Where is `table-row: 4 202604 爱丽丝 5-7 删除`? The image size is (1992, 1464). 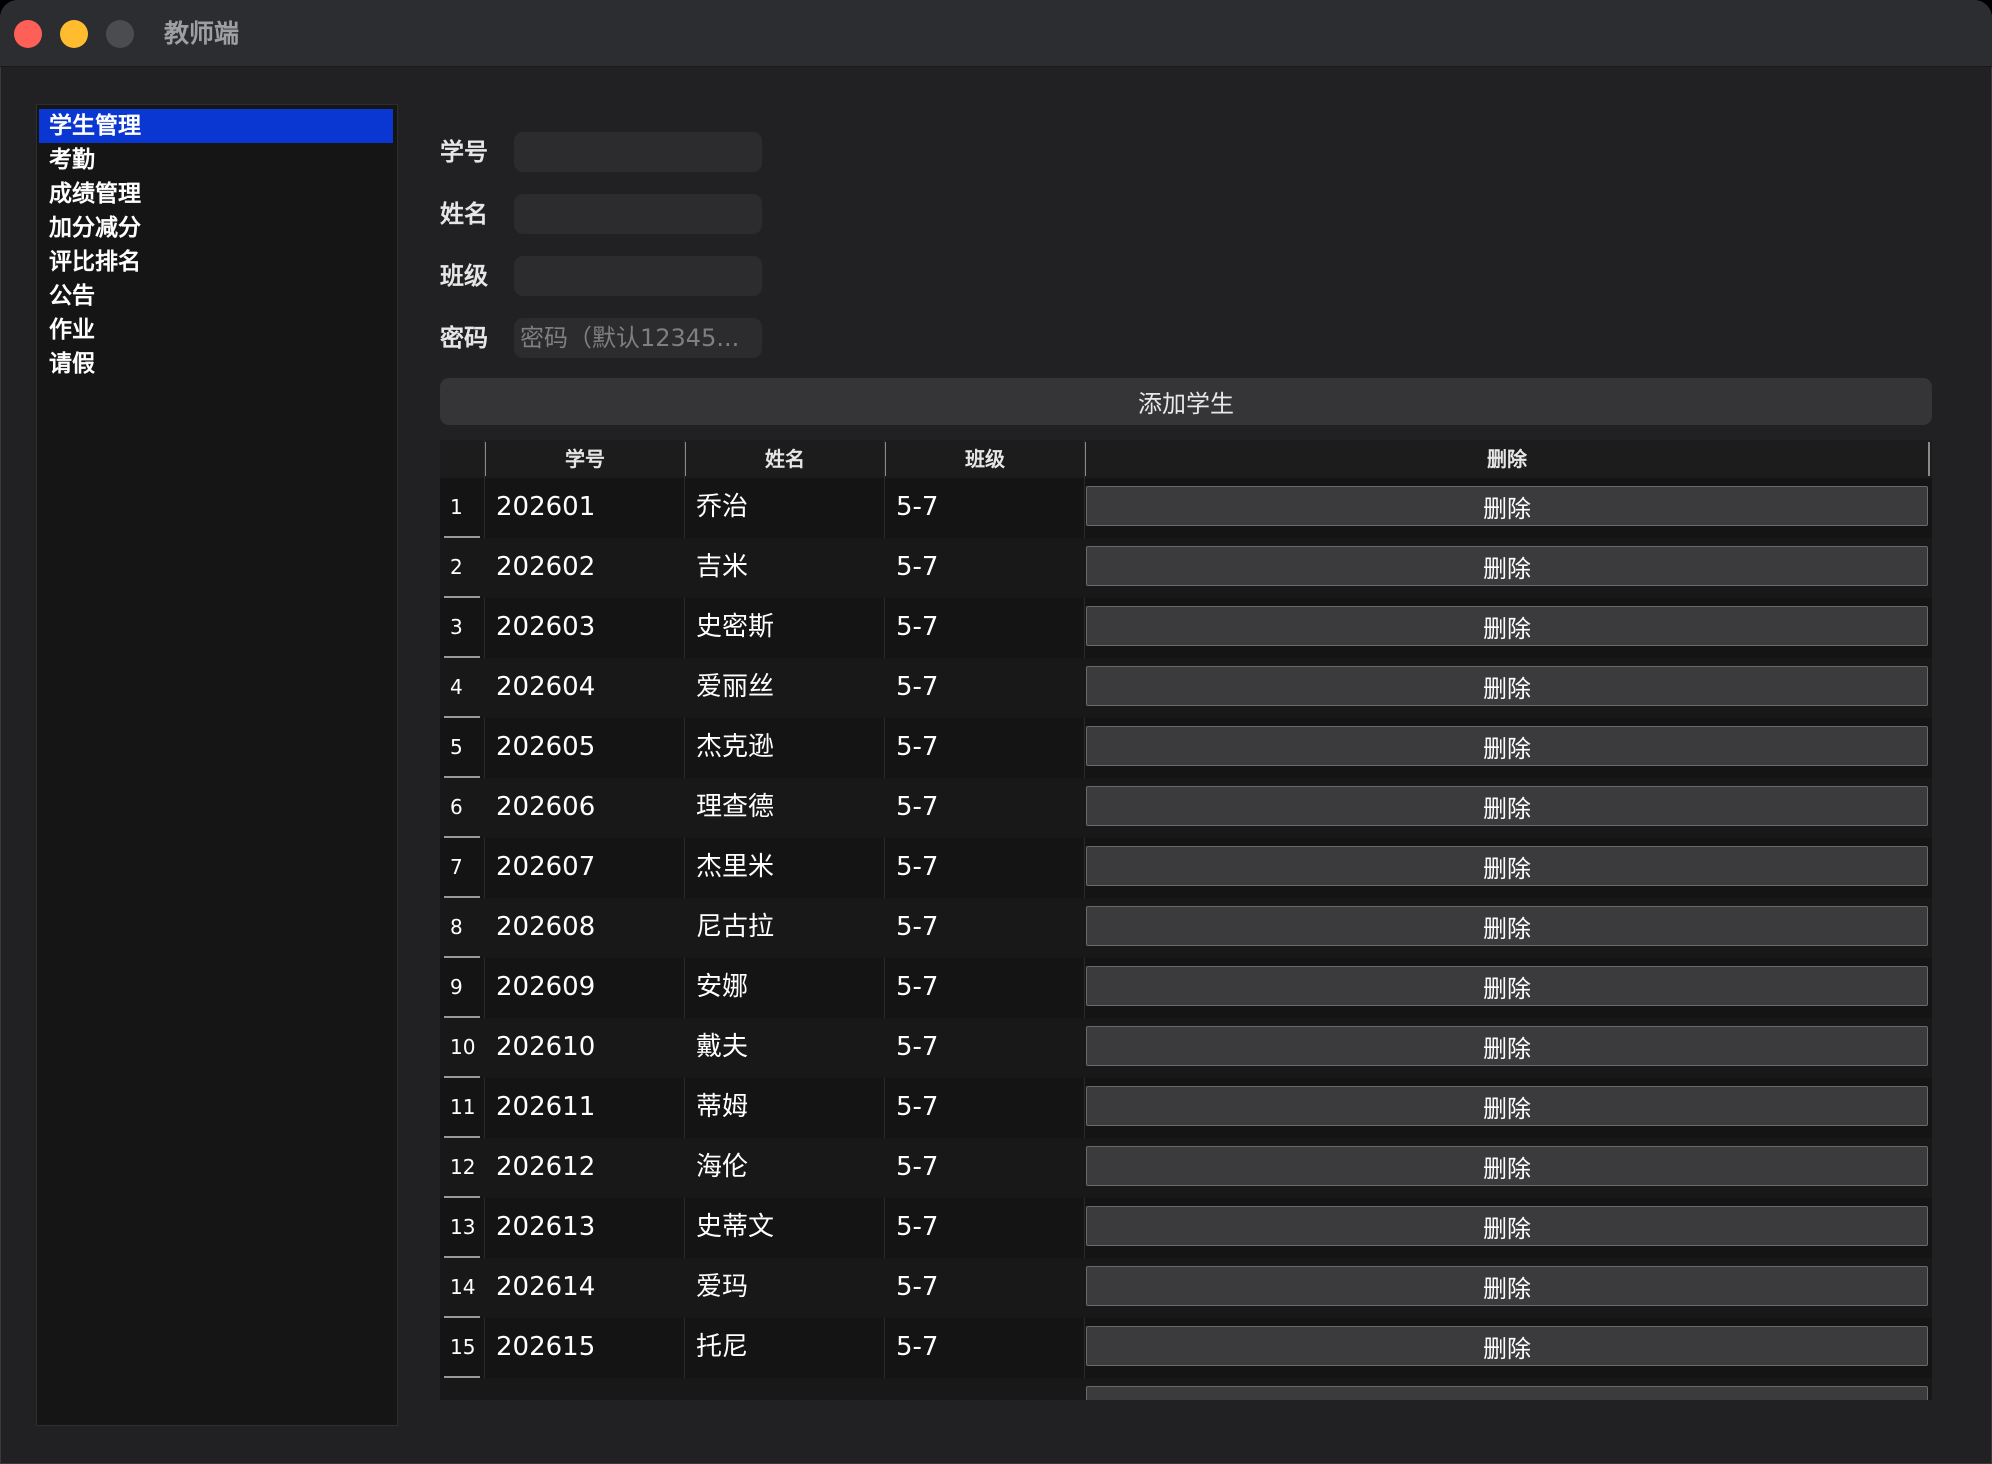 table-row: 4 202604 爱丽丝 5-7 删除 is located at coordinates (1186, 688).